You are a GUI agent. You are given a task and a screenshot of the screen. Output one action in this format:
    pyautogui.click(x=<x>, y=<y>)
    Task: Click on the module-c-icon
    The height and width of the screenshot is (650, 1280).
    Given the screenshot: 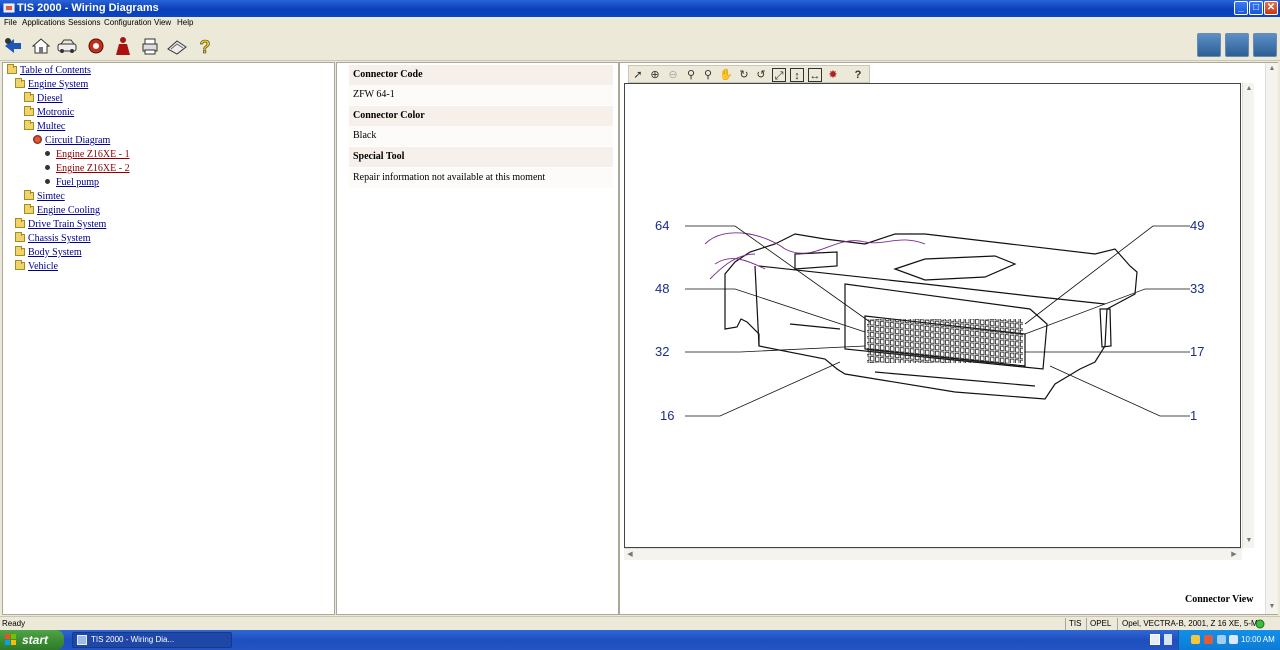 What is the action you would take?
    pyautogui.click(x=1265, y=45)
    